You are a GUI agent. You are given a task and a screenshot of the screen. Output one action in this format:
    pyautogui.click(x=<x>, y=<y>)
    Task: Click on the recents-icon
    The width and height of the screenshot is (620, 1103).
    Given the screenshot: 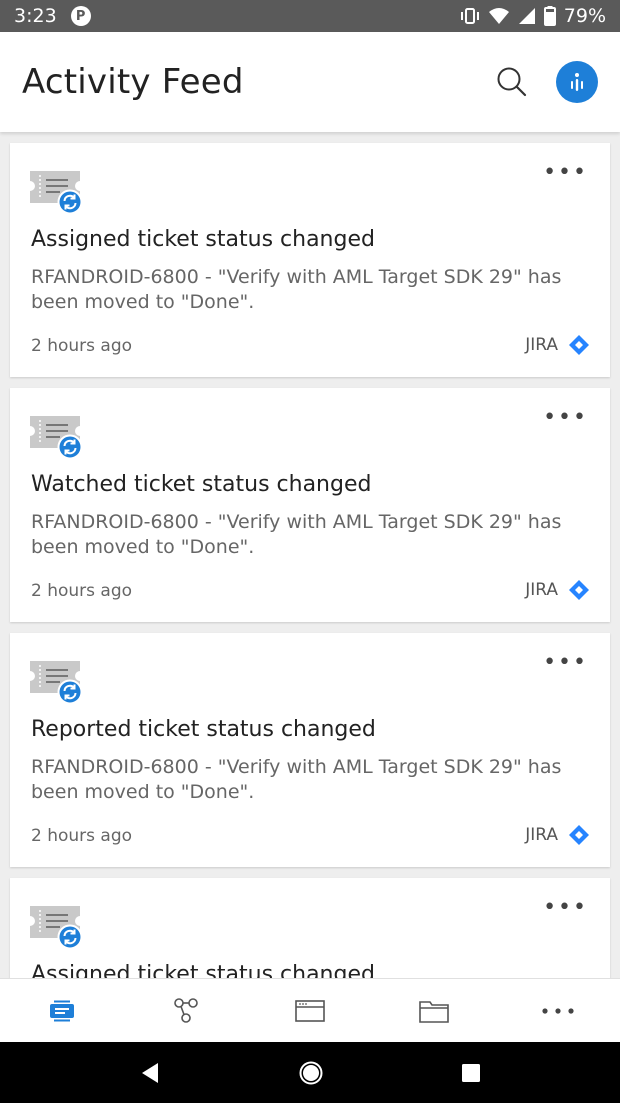 What is the action you would take?
    pyautogui.click(x=471, y=1073)
    